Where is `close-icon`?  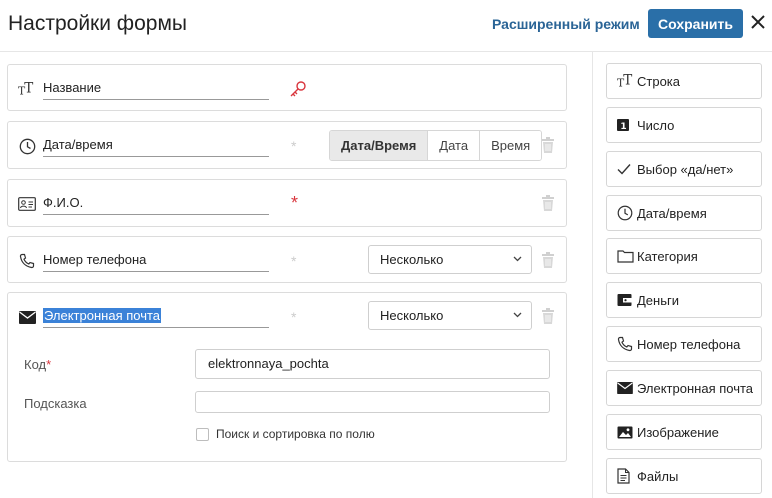 close-icon is located at coordinates (758, 22).